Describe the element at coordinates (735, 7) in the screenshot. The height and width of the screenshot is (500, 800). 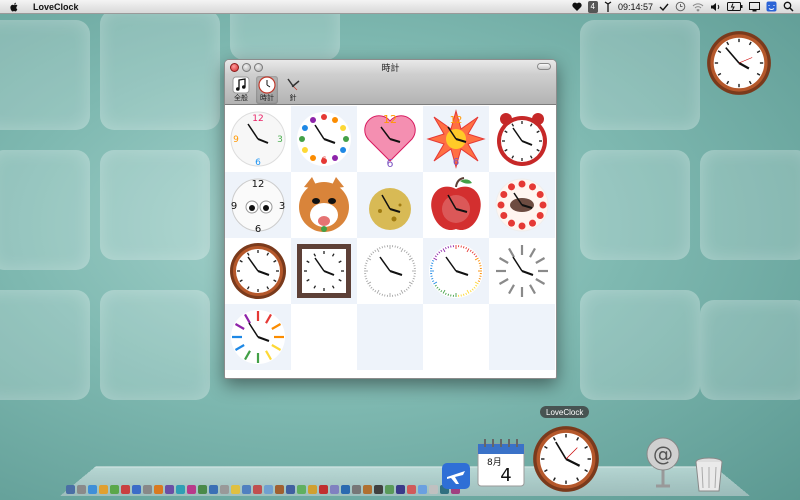
I see `battery-icon` at that location.